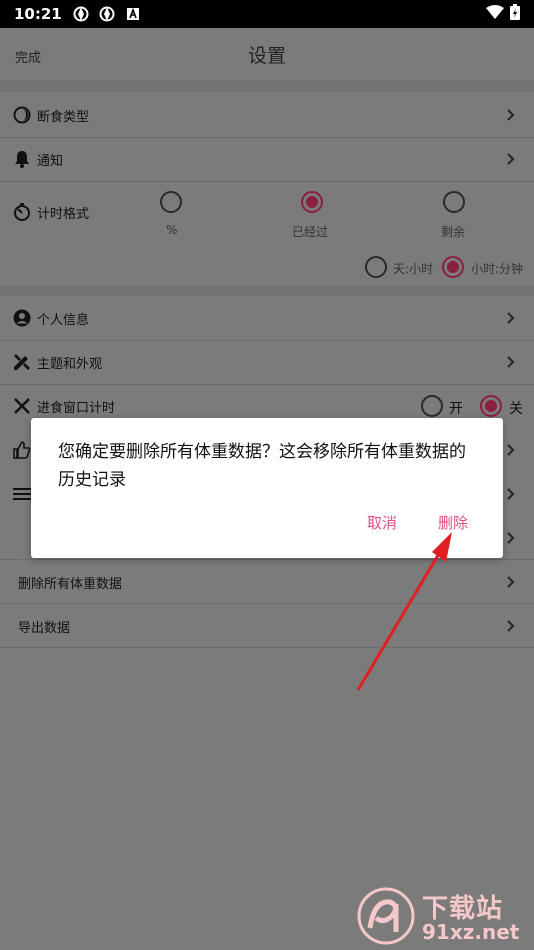 This screenshot has height=950, width=534. I want to click on cancel-button: 取消, so click(382, 522).